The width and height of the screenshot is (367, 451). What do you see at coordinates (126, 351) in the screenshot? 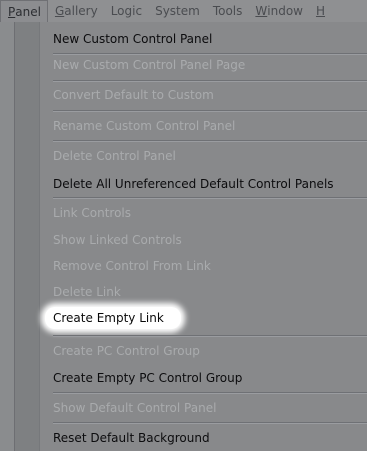
I see `menu-item-create-pc-control-group: Create PC Control Group` at bounding box center [126, 351].